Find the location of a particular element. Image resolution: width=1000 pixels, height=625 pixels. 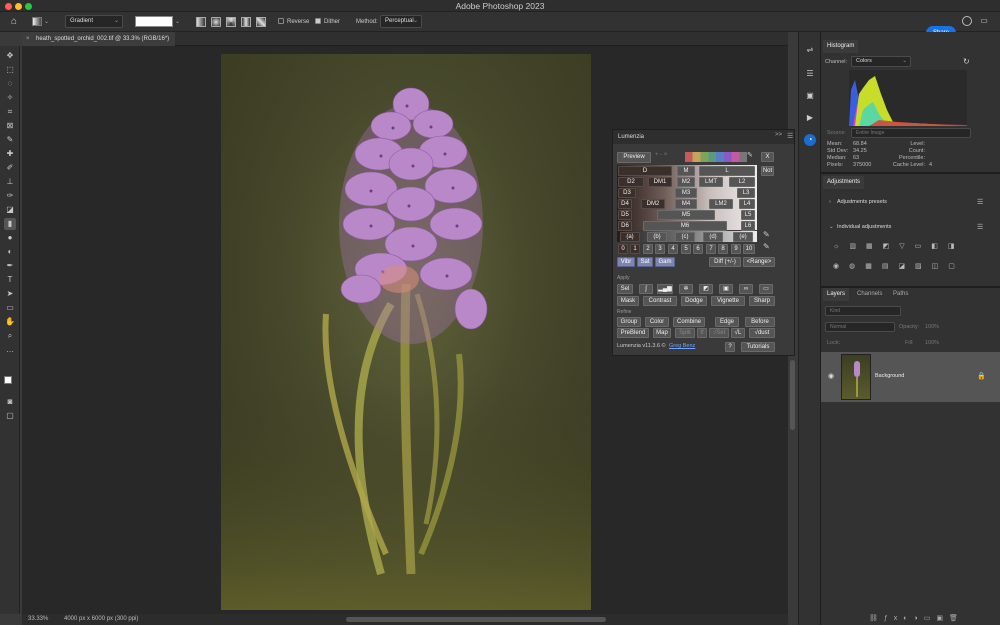

zone-b-button: (b) is located at coordinates (657, 237).